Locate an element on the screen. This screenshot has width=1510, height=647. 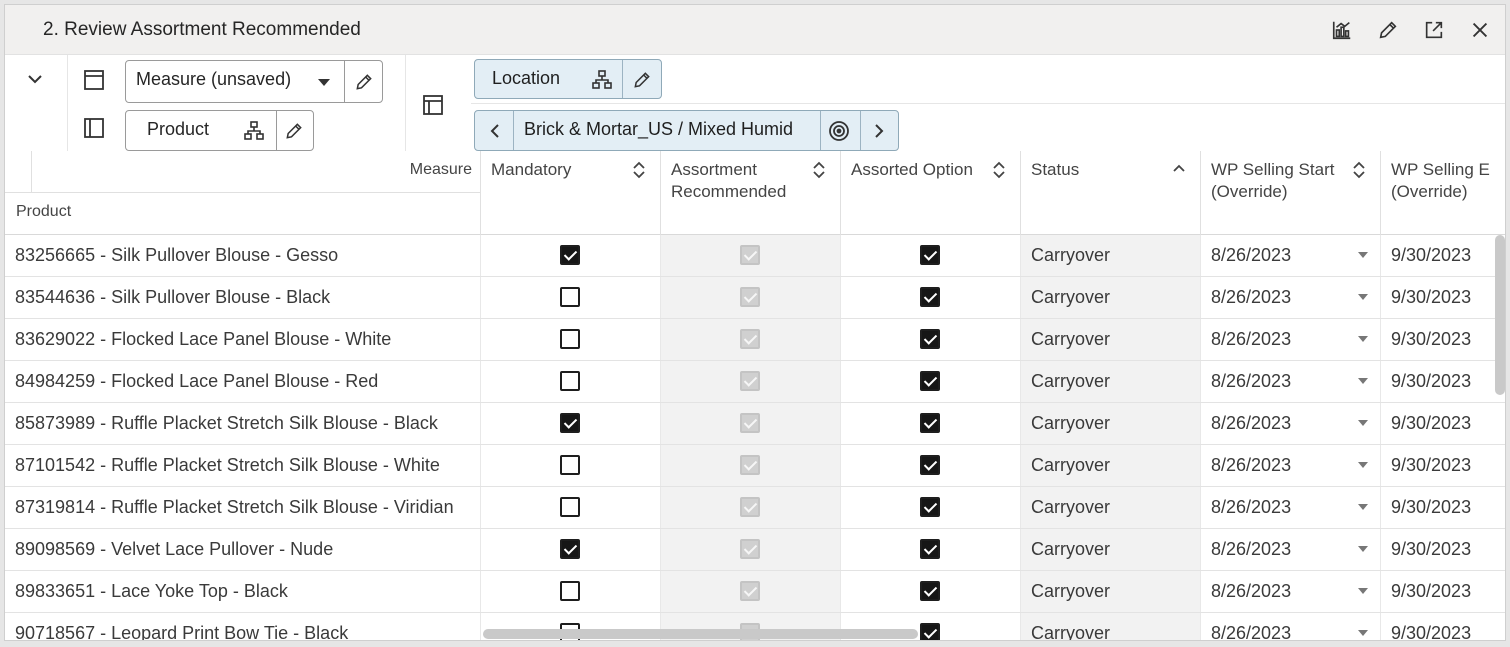
expand-icon is located at coordinates (1434, 30).